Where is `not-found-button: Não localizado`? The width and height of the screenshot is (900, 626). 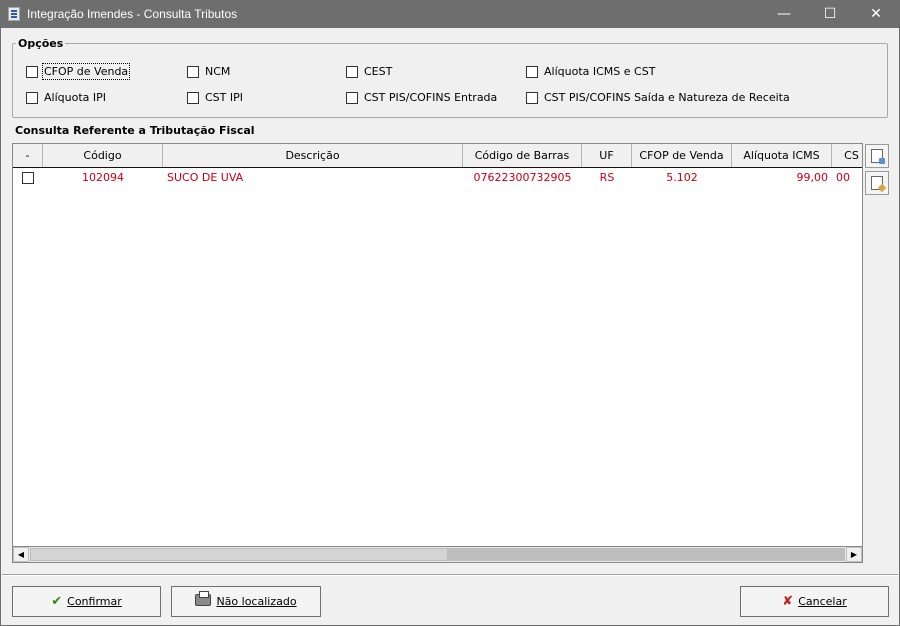
not-found-button: Não localizado is located at coordinates (246, 601).